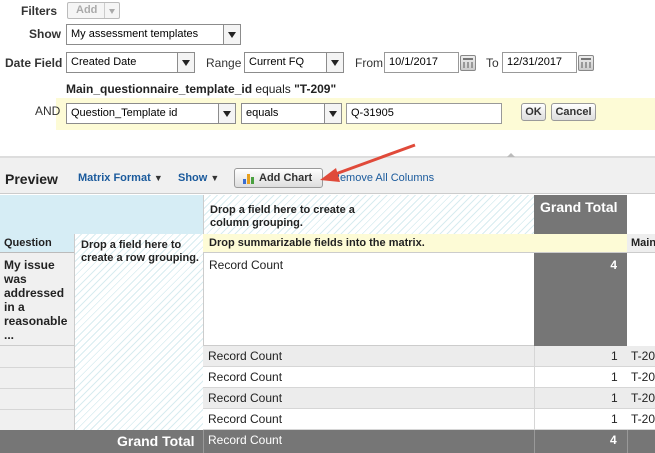 Image resolution: width=655 pixels, height=453 pixels. I want to click on range-select: Current FQ, so click(294, 62).